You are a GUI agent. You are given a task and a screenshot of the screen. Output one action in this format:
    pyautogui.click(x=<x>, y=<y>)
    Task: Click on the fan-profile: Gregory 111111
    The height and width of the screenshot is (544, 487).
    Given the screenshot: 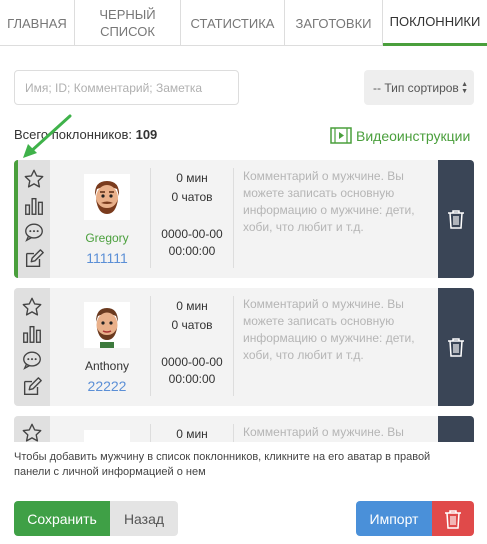 What is the action you would take?
    pyautogui.click(x=107, y=220)
    